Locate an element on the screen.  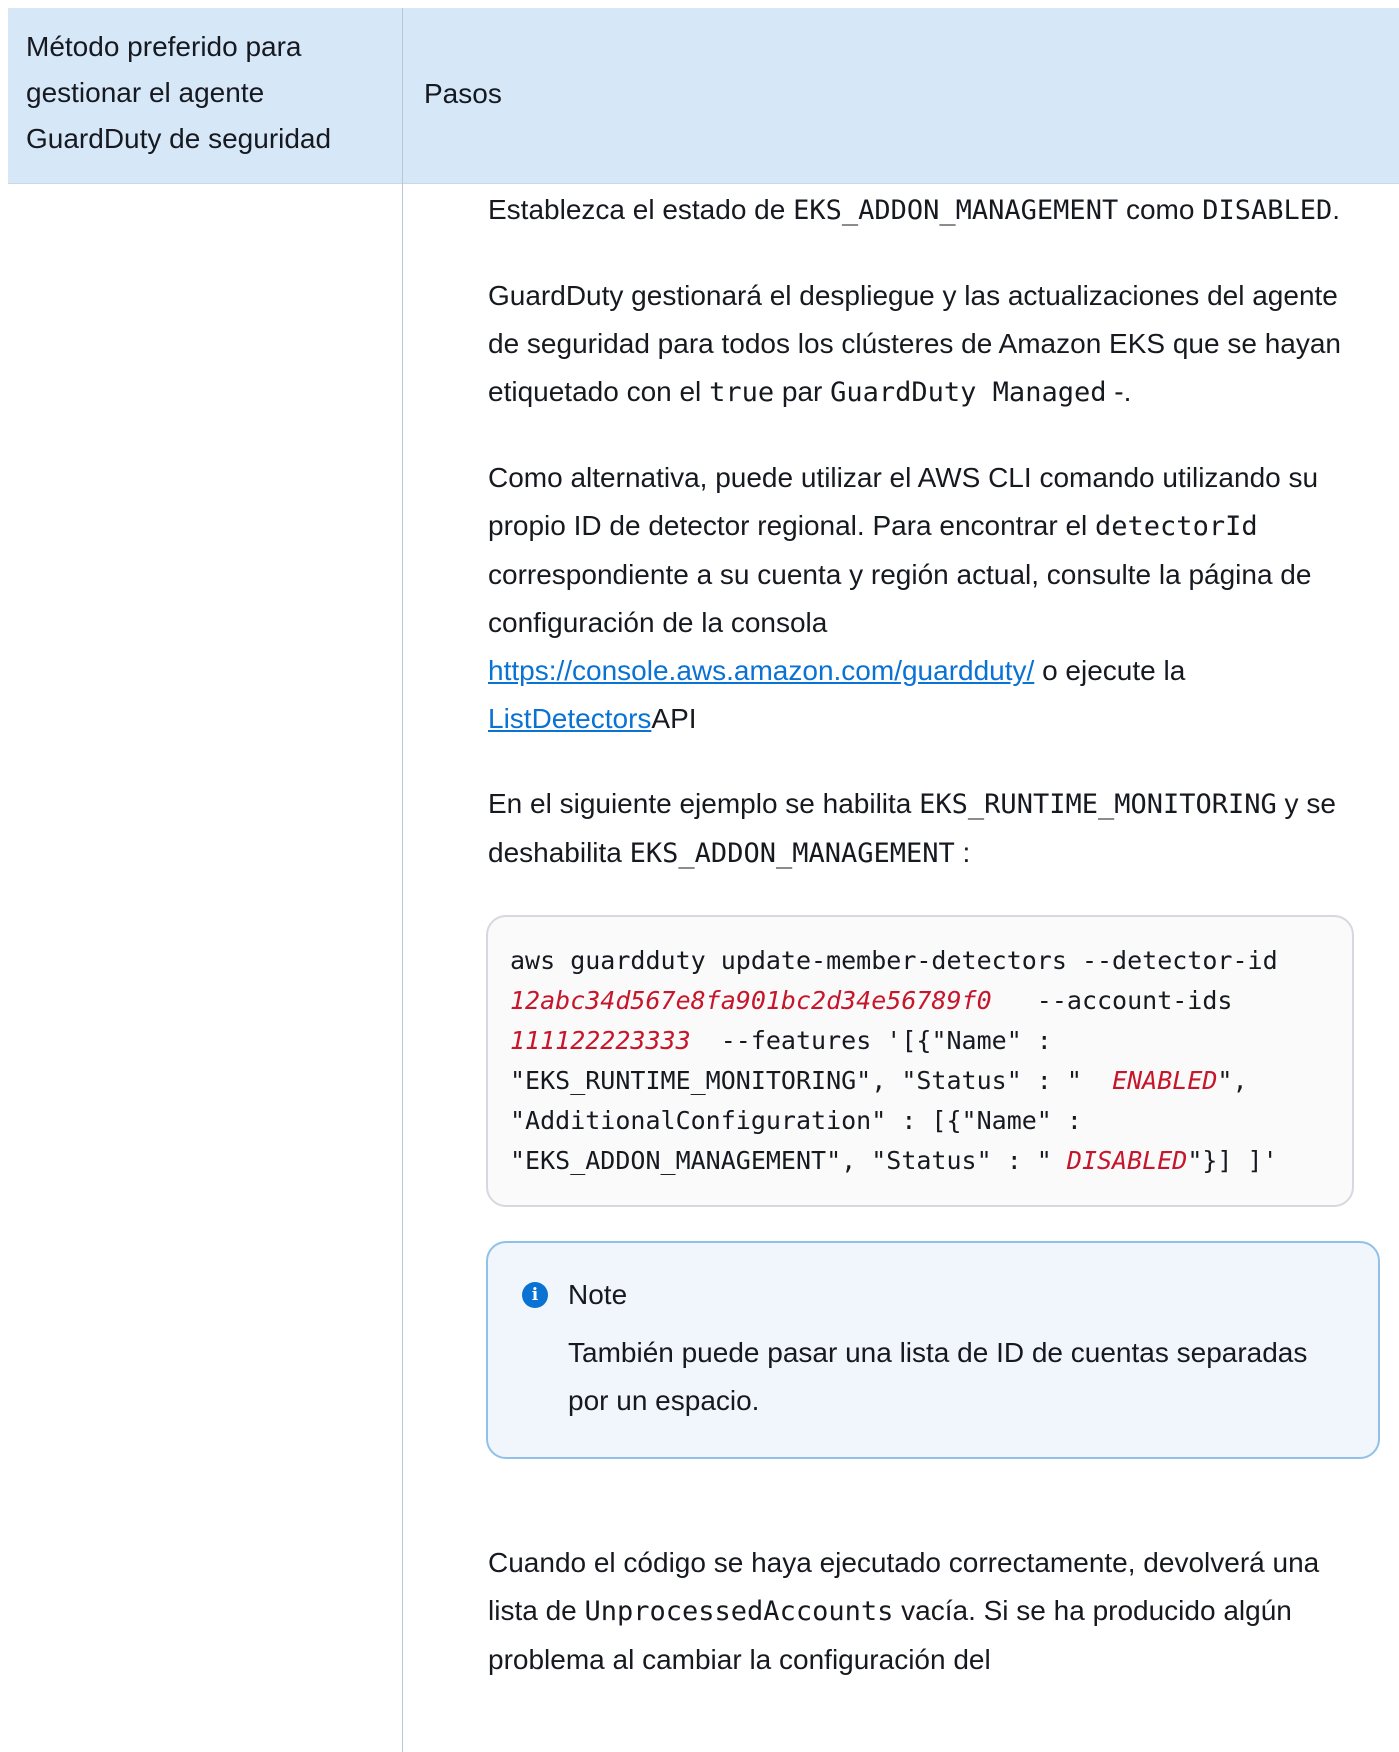
column-header-steps: Pasos is located at coordinates (463, 93).